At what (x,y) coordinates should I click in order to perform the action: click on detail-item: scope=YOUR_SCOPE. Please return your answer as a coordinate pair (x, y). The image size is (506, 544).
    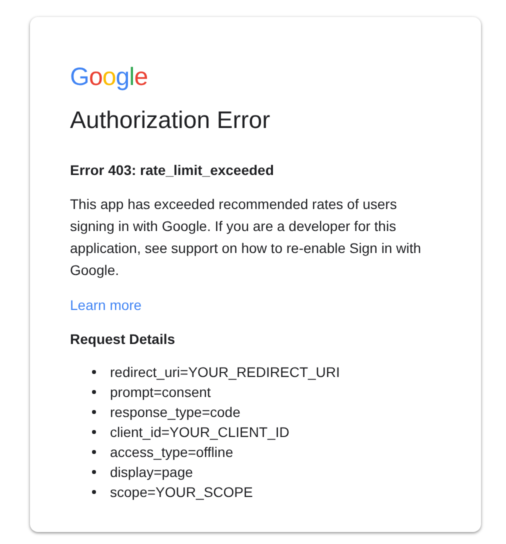
    Looking at the image, I should click on (181, 492).